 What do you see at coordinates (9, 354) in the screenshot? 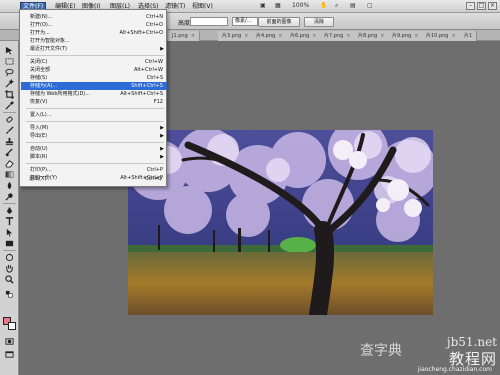
I see `screen-mode-icon` at bounding box center [9, 354].